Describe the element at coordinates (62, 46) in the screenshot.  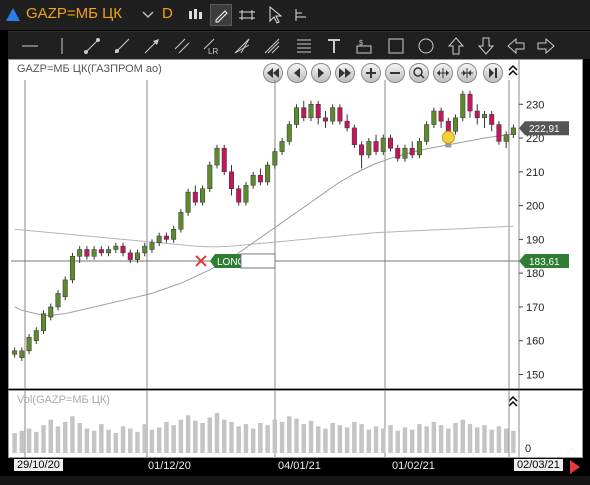
I see `vertical-line-icon` at that location.